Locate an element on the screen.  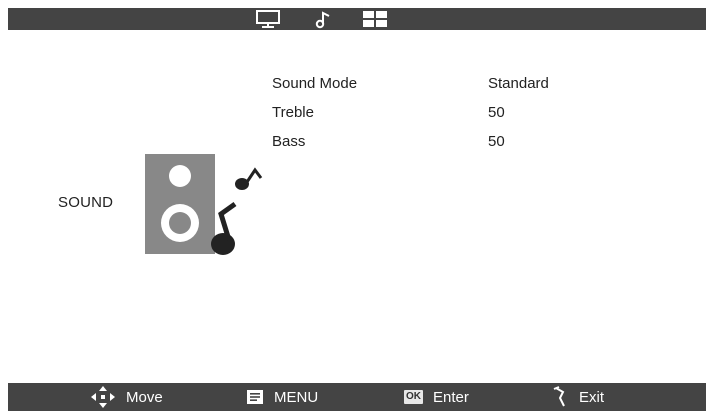
monitor-icon is located at coordinates (268, 19).